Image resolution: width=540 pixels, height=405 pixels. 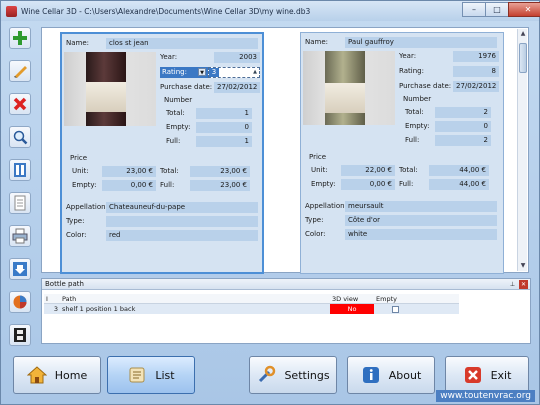 What do you see at coordinates (463, 112) in the screenshot?
I see `total-value: 2` at bounding box center [463, 112].